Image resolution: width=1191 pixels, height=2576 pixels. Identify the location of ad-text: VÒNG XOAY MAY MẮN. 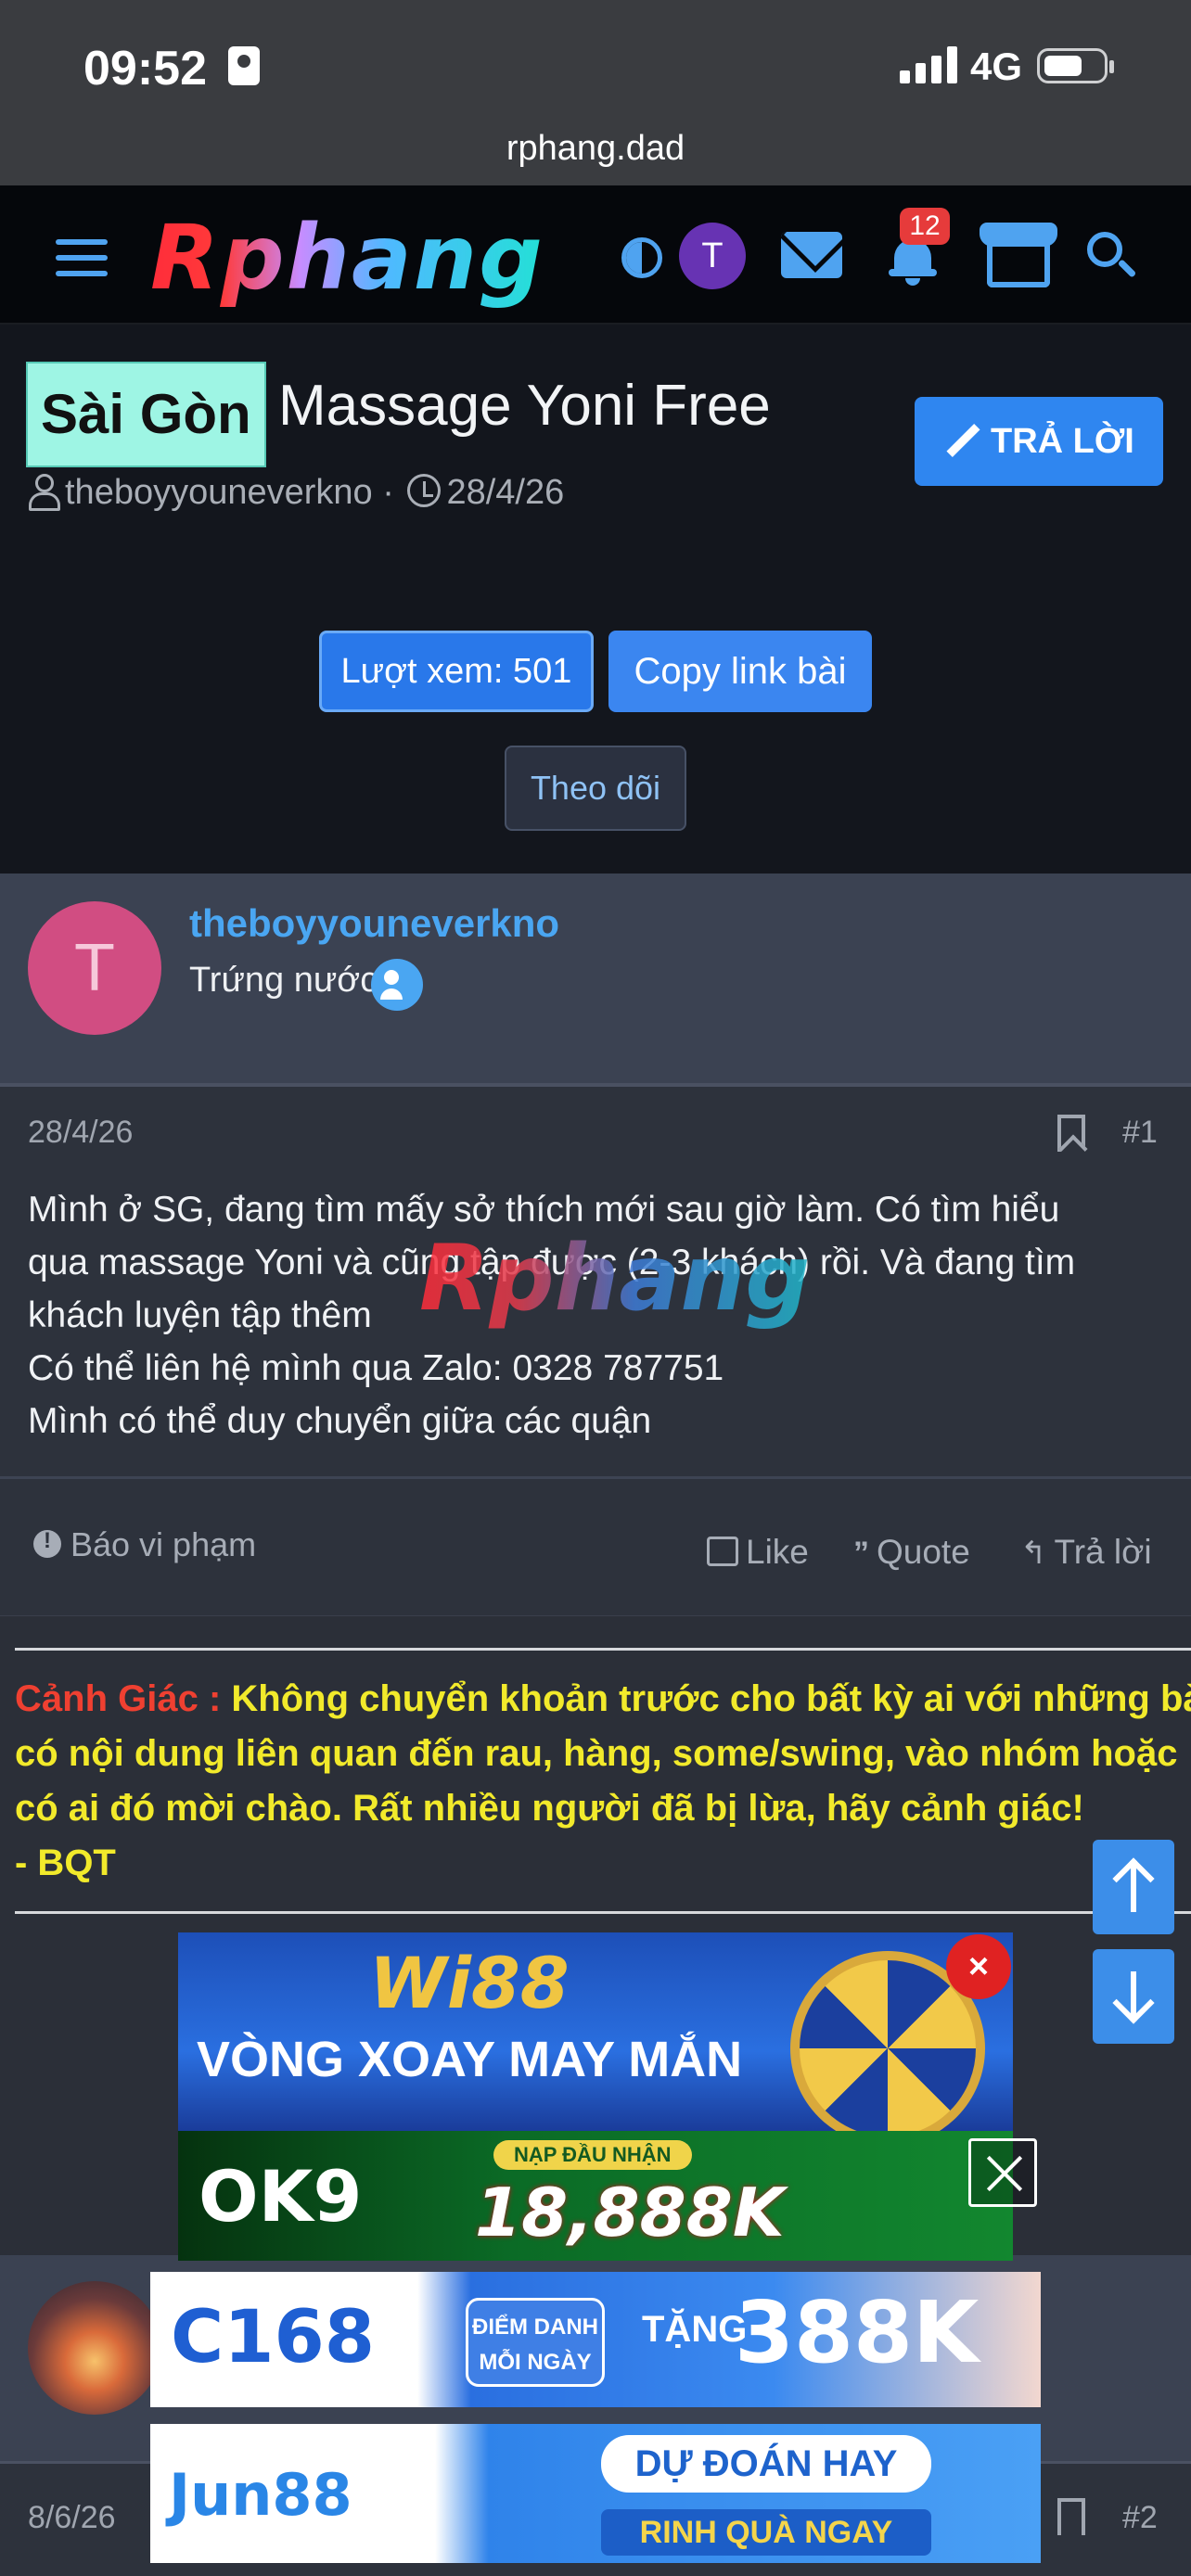
(470, 2059).